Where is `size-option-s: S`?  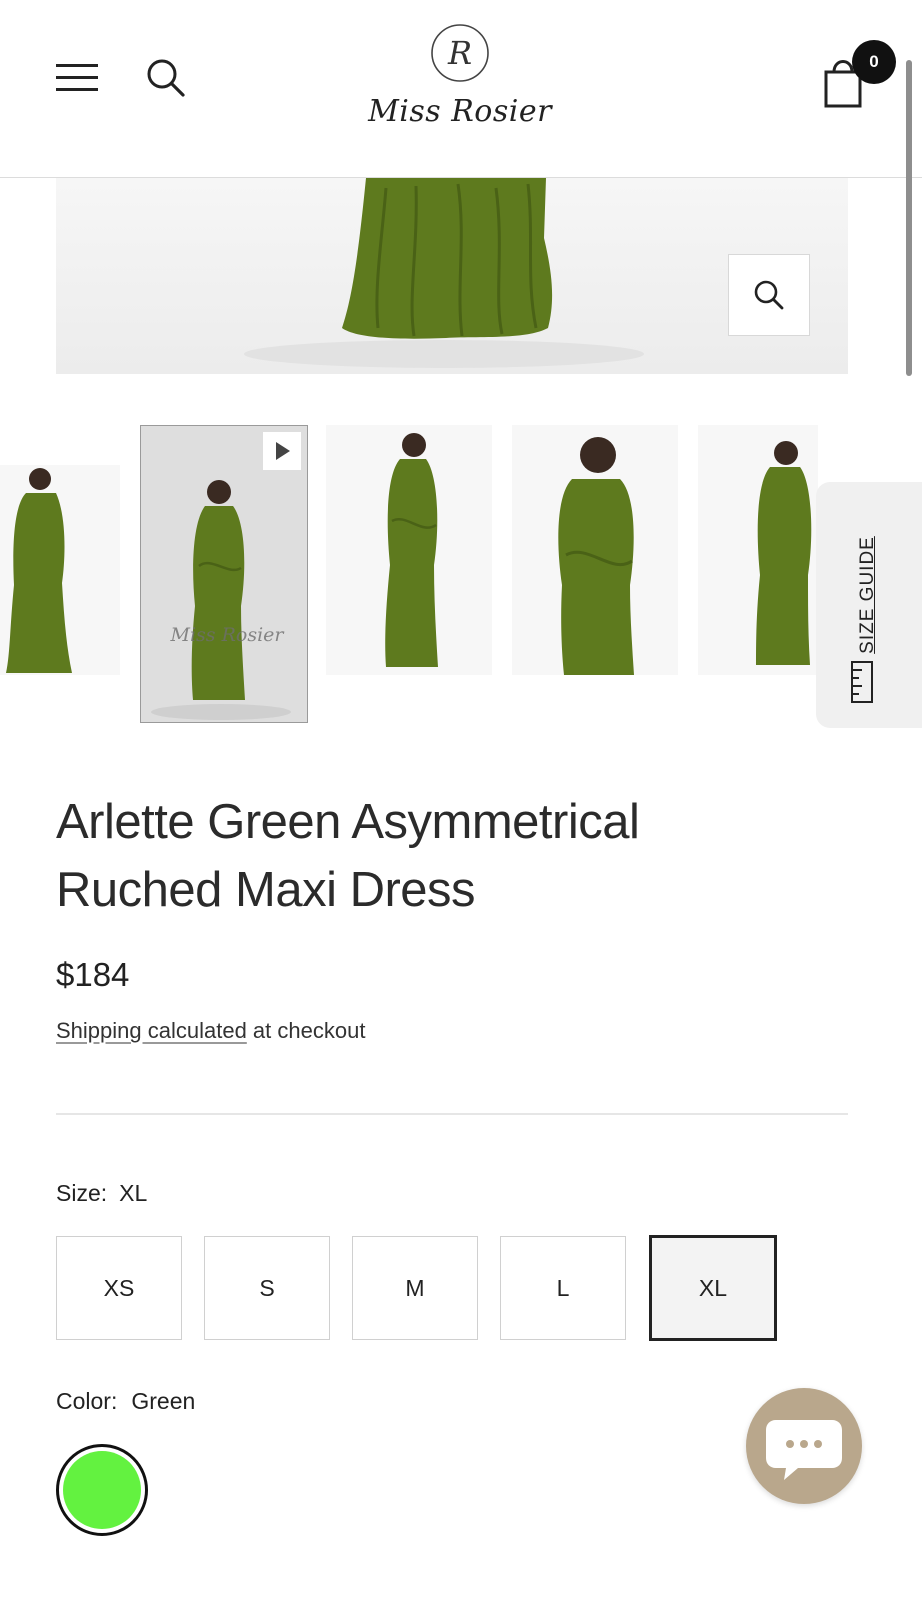 size-option-s: S is located at coordinates (267, 1288).